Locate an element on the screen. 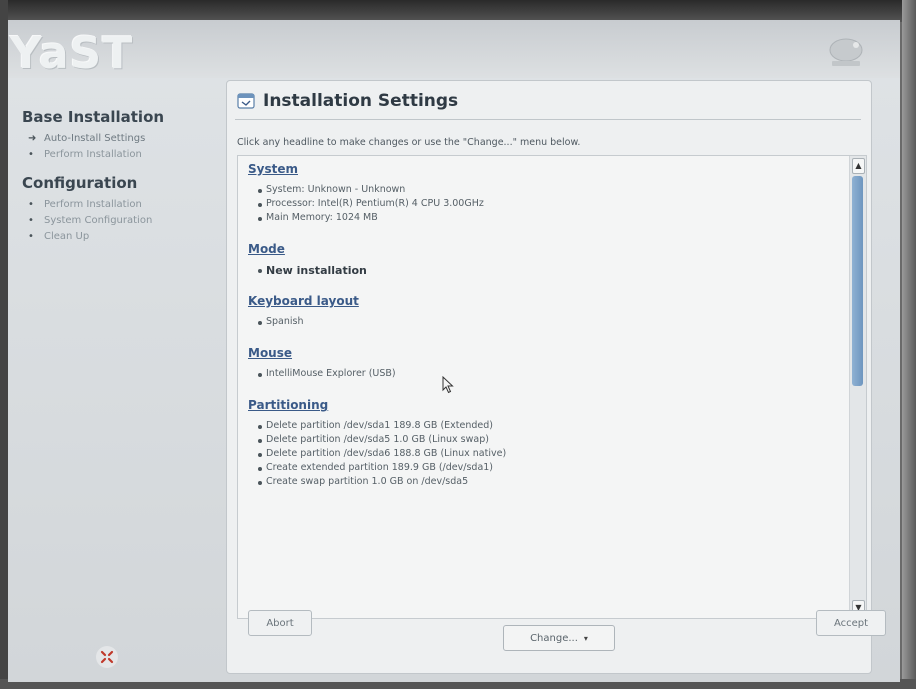  section-heading-keyboard-layout: Keyboard layout is located at coordinates (303, 301).